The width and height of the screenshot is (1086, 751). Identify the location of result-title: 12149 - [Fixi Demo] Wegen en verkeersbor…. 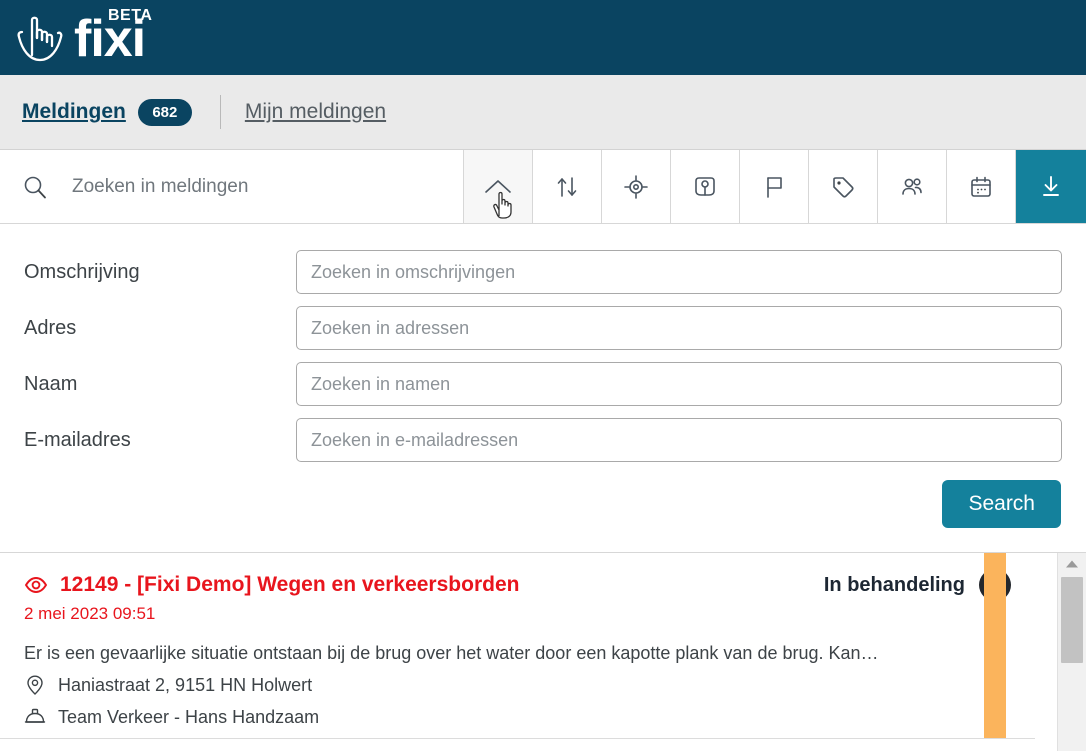
(289, 585).